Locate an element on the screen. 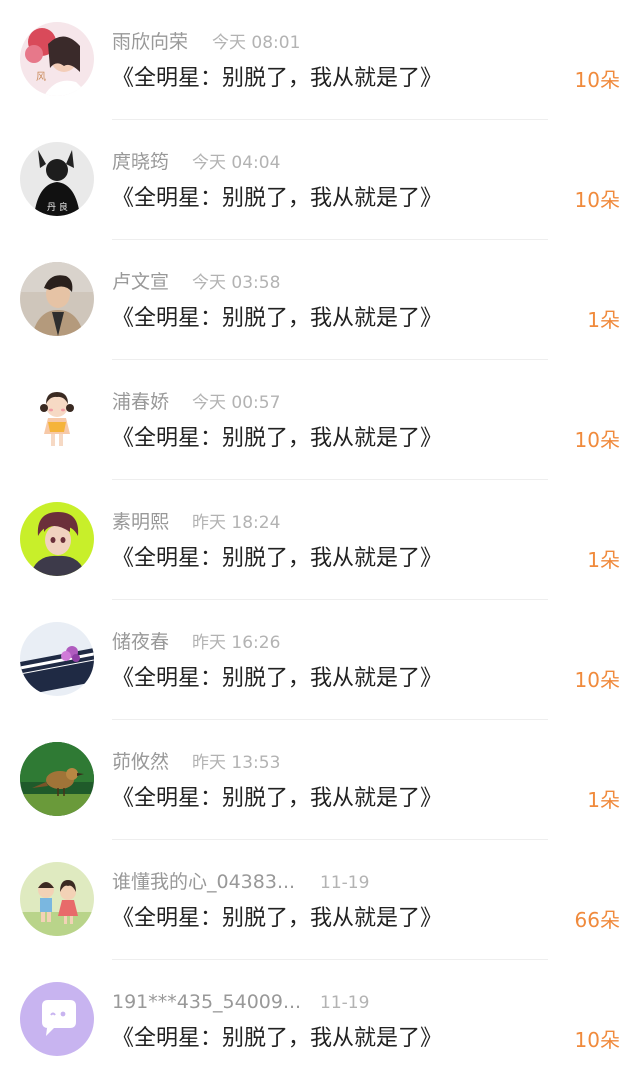 The image size is (640, 1080). timestamp: 今天 08:01 is located at coordinates (256, 43).